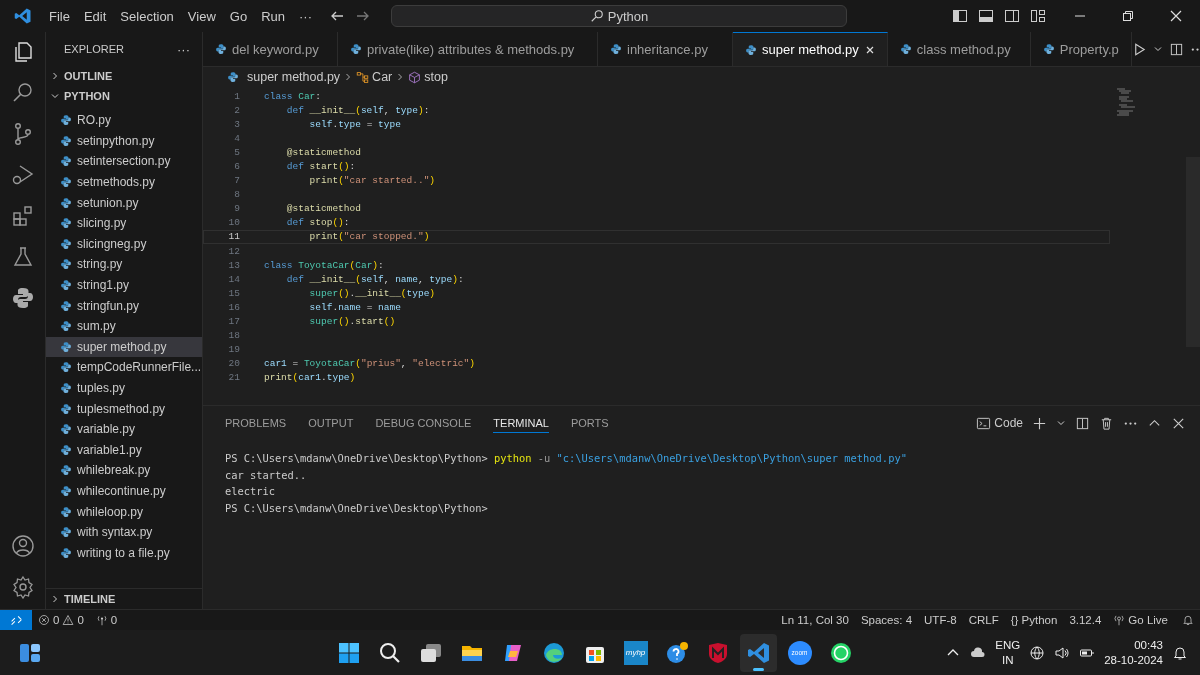 The image size is (1200, 675). Describe the element at coordinates (1140, 620) in the screenshot. I see `go-live-button: Go Live` at that location.